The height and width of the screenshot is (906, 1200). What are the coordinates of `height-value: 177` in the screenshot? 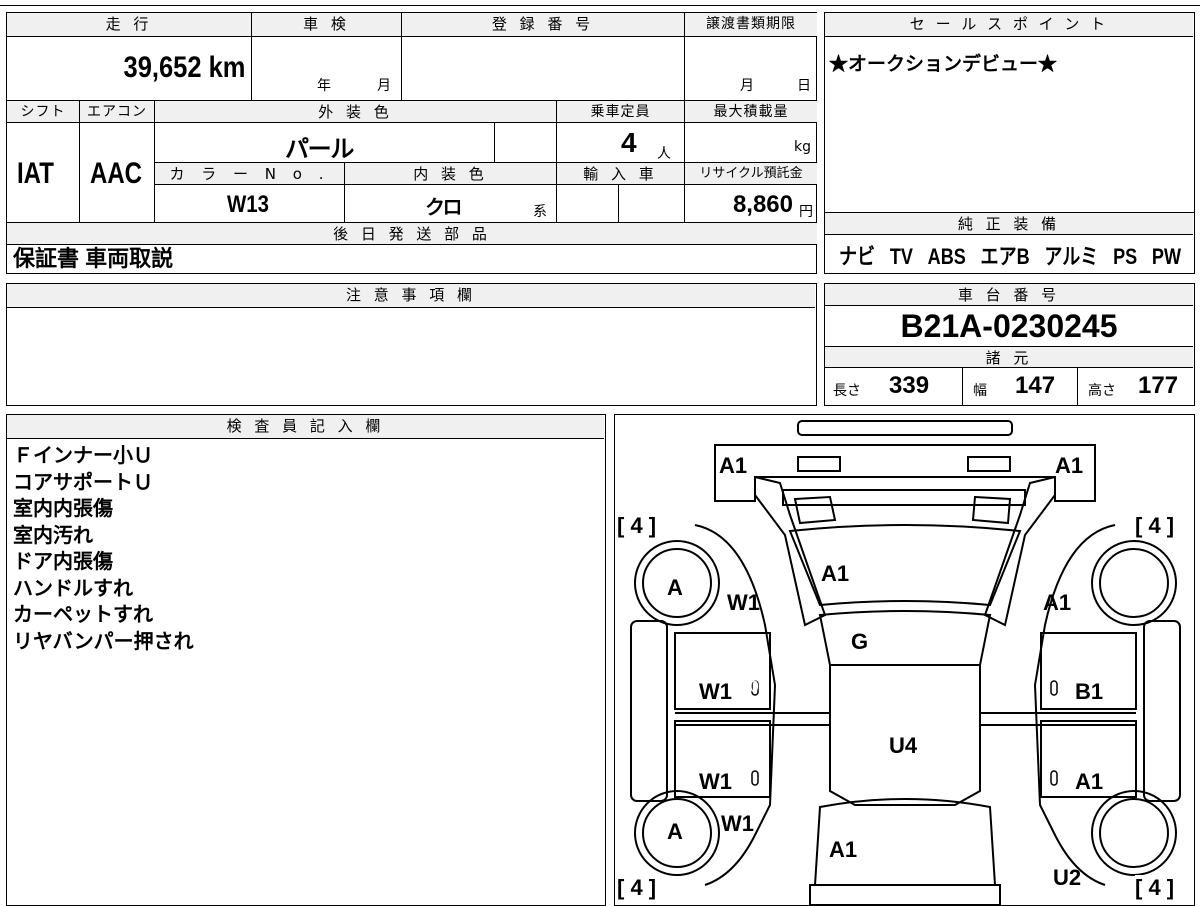 It's located at (1158, 385).